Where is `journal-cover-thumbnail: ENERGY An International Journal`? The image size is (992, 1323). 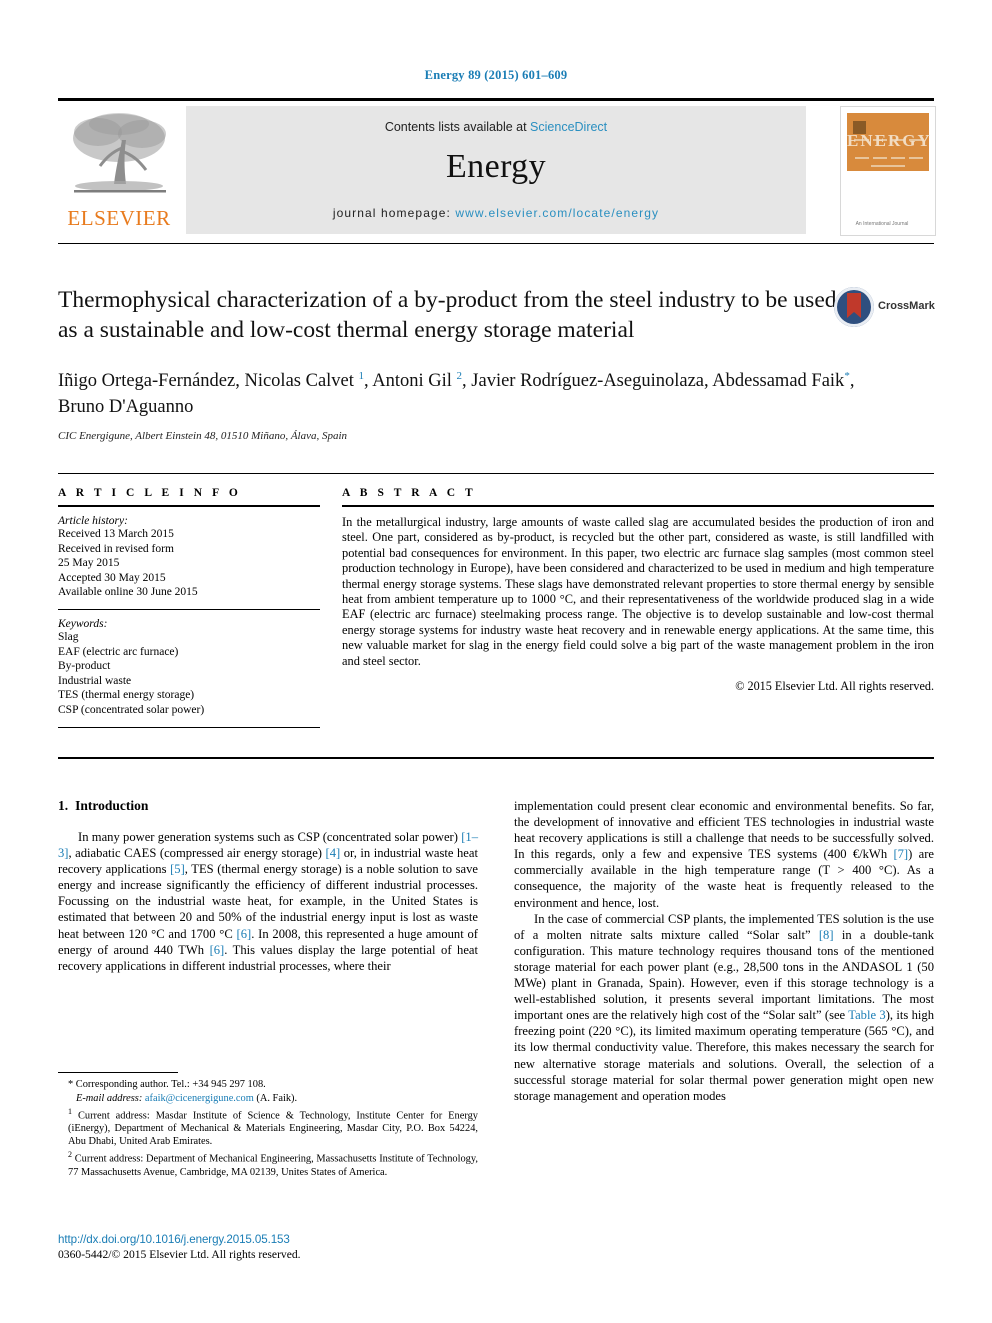 journal-cover-thumbnail: ENERGY An International Journal is located at coordinates (888, 171).